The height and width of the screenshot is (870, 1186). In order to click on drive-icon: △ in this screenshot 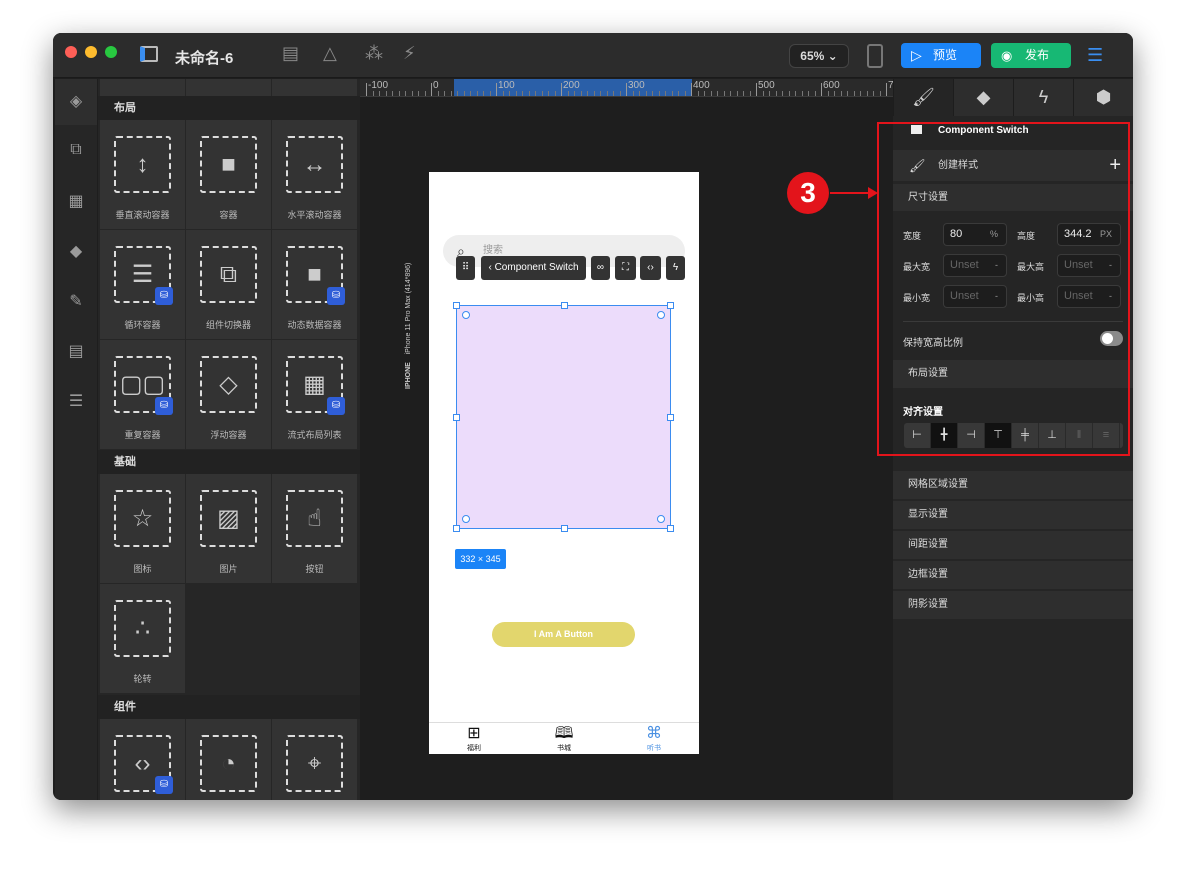, I will do `click(330, 53)`.